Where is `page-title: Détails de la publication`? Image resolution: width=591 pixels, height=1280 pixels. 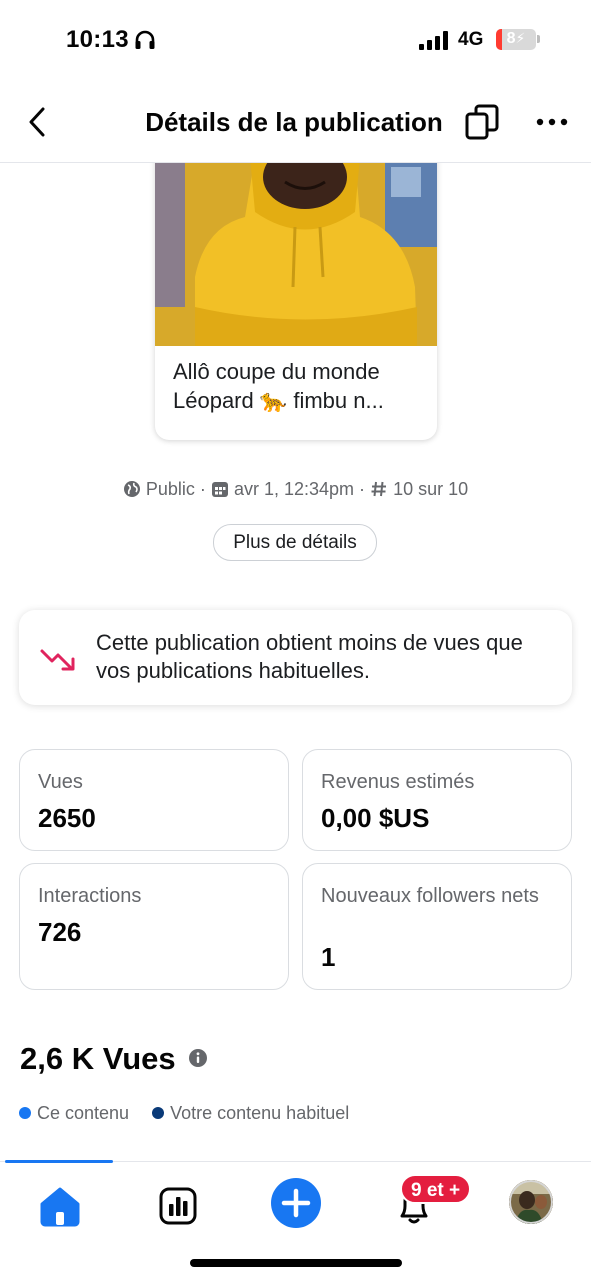
page-title: Détails de la publication is located at coordinates (295, 122).